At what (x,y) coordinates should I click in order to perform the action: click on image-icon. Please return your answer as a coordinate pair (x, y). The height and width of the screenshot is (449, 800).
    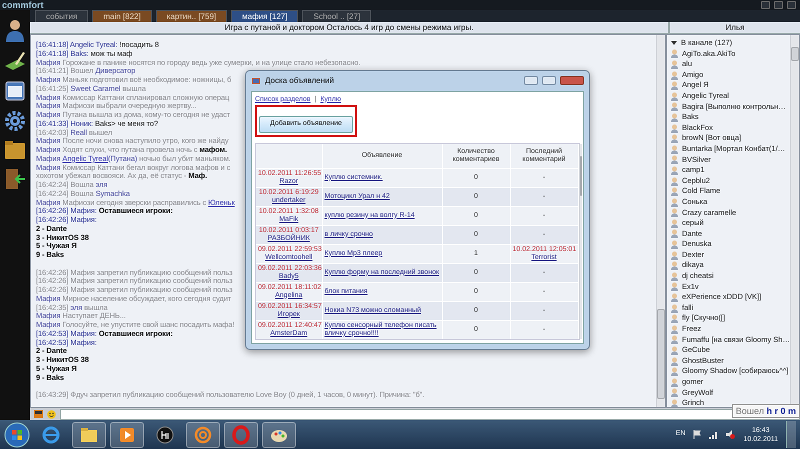
    Looking at the image, I should click on (38, 414).